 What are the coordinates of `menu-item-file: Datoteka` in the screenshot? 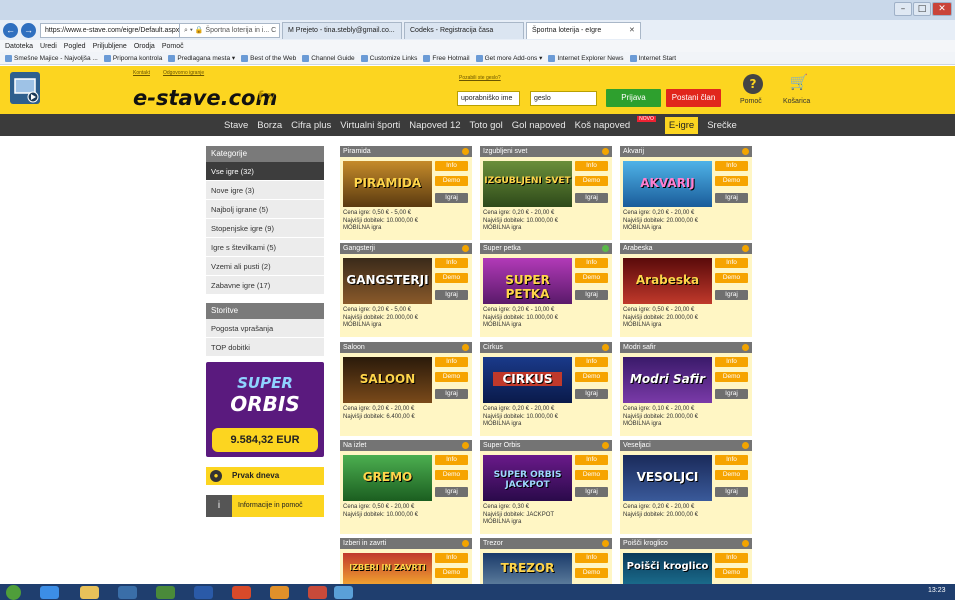 It's located at (19, 46).